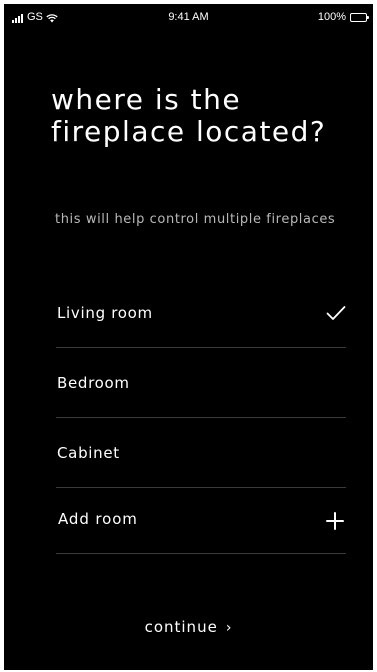 The image size is (377, 672). I want to click on add-room-label: Add room, so click(98, 518).